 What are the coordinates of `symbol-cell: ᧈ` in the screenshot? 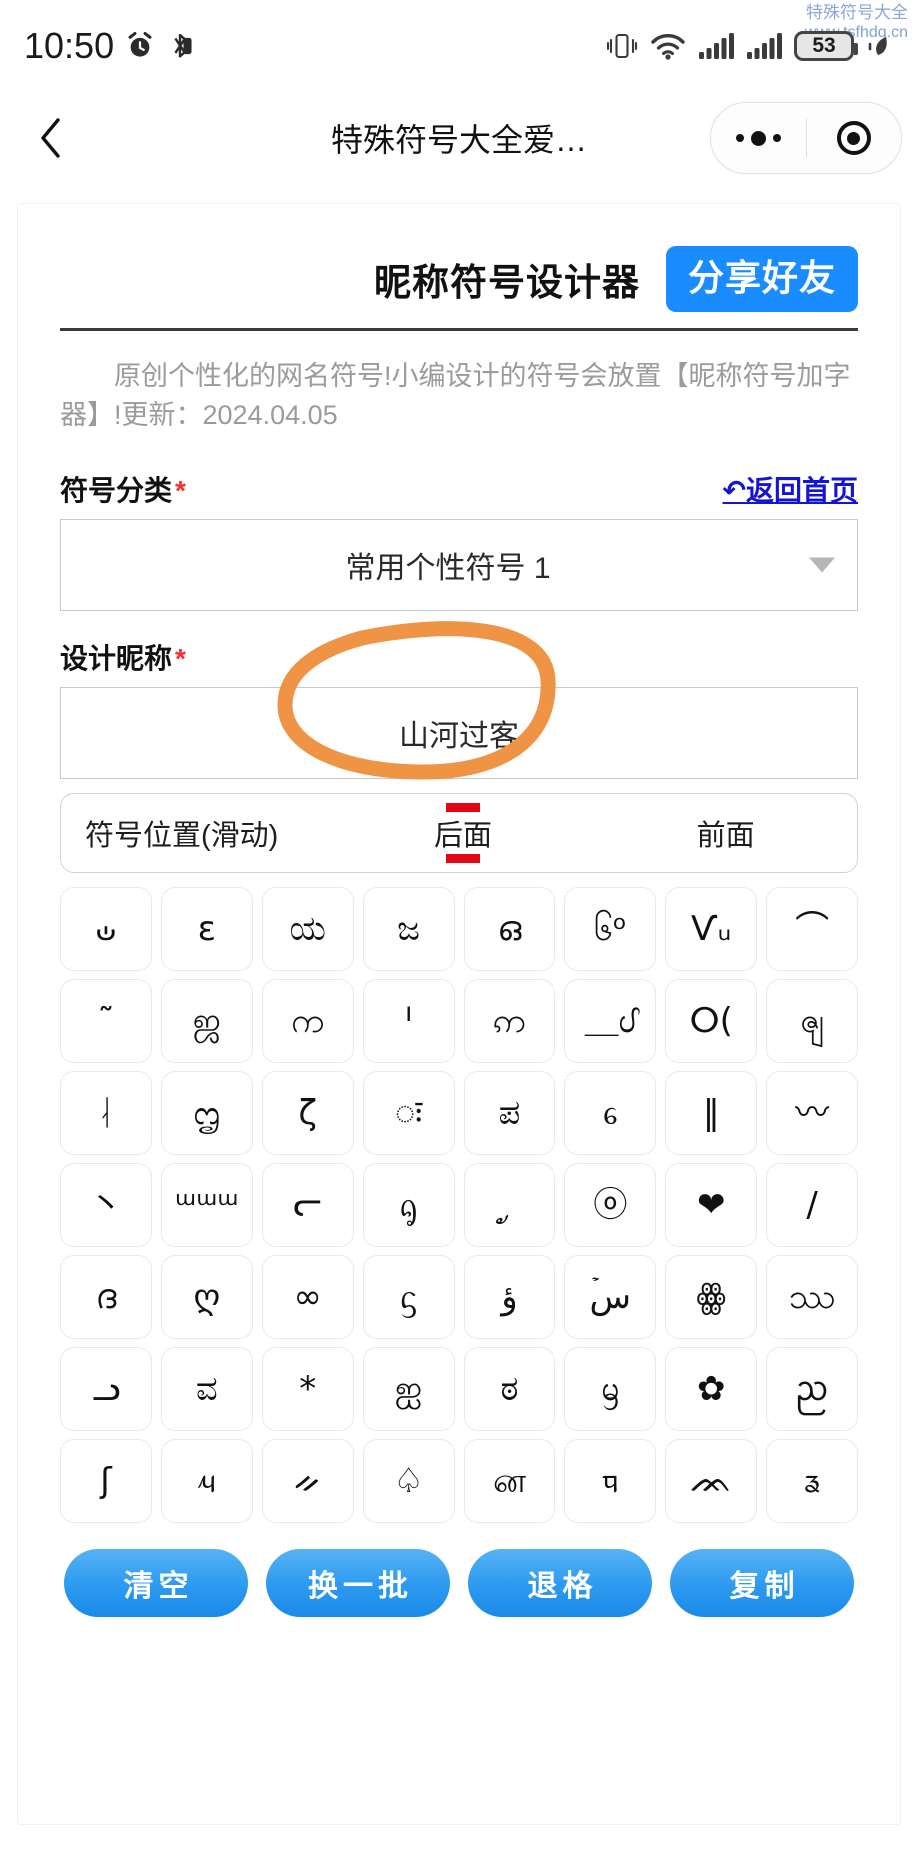 It's located at (610, 1113).